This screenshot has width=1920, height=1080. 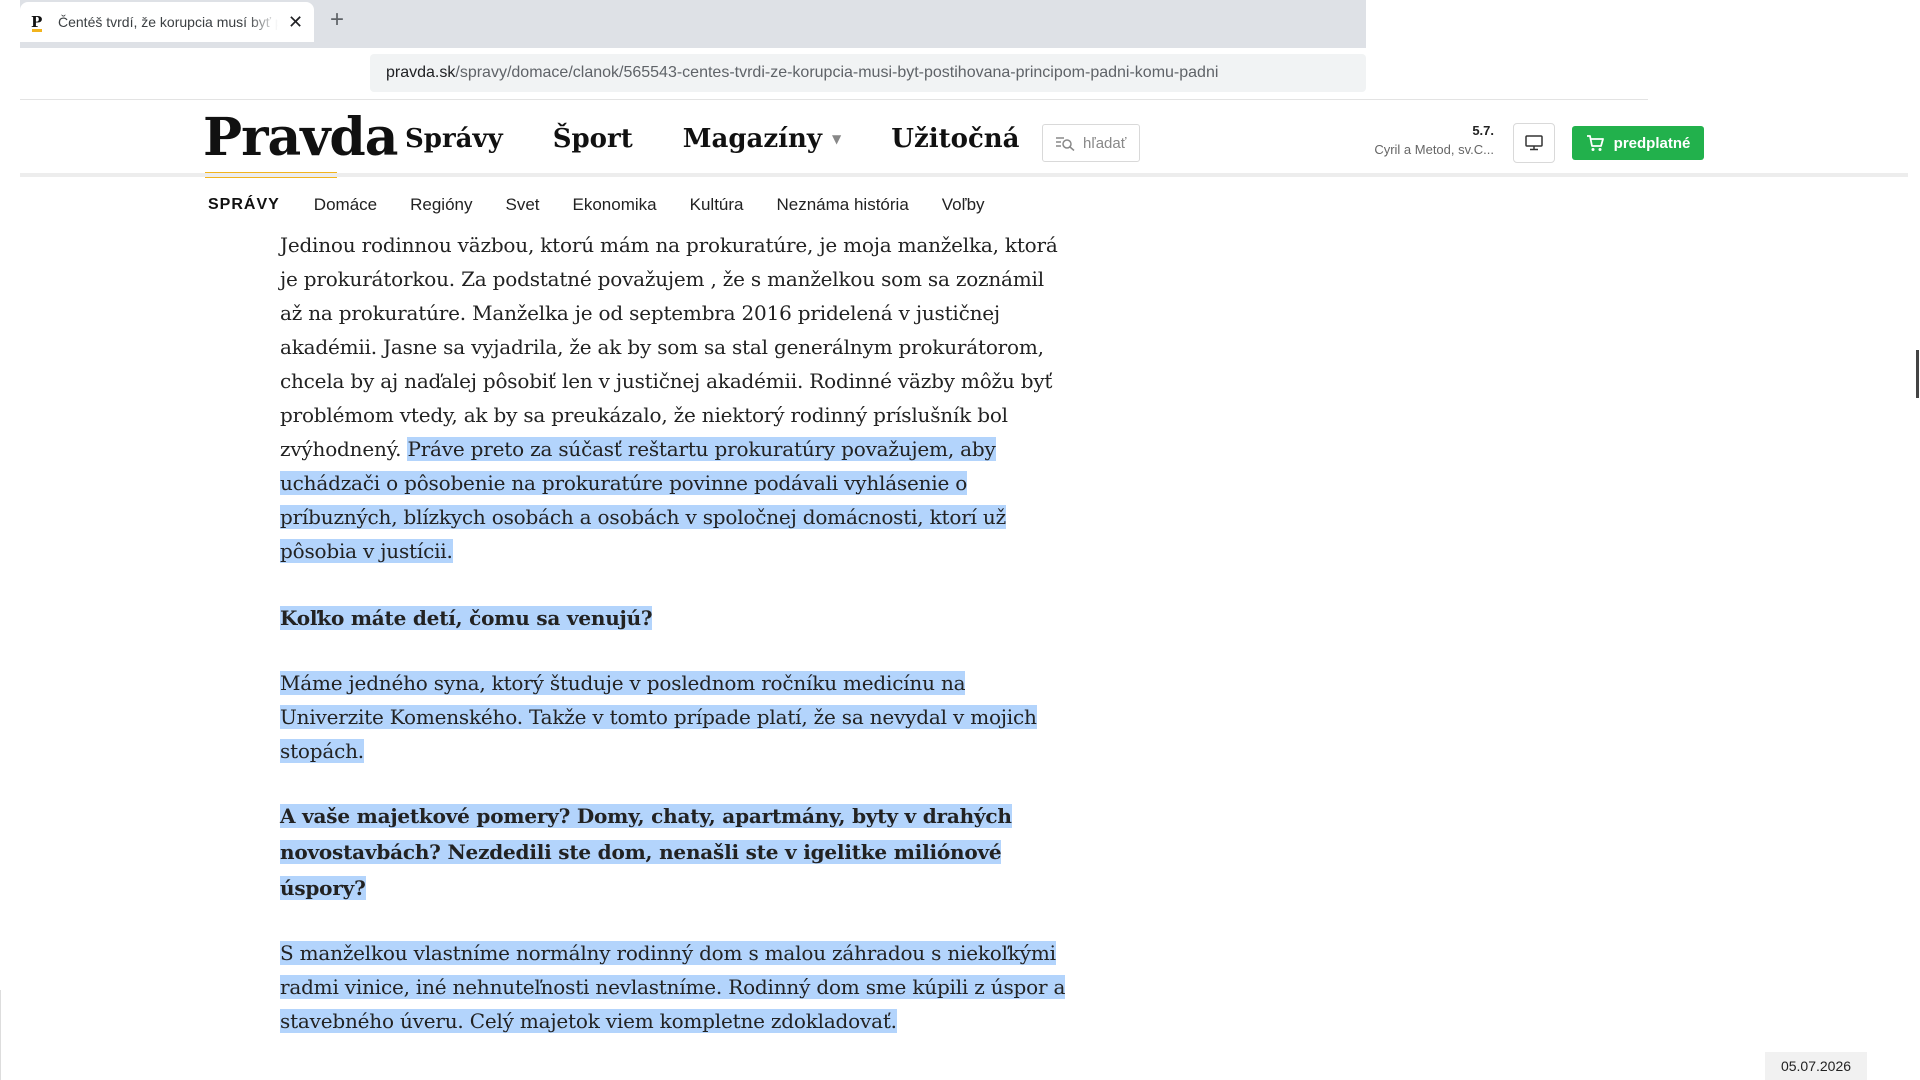 I want to click on interview-question: Koľko máte detí, čomu sa venujú?, so click(x=675, y=618).